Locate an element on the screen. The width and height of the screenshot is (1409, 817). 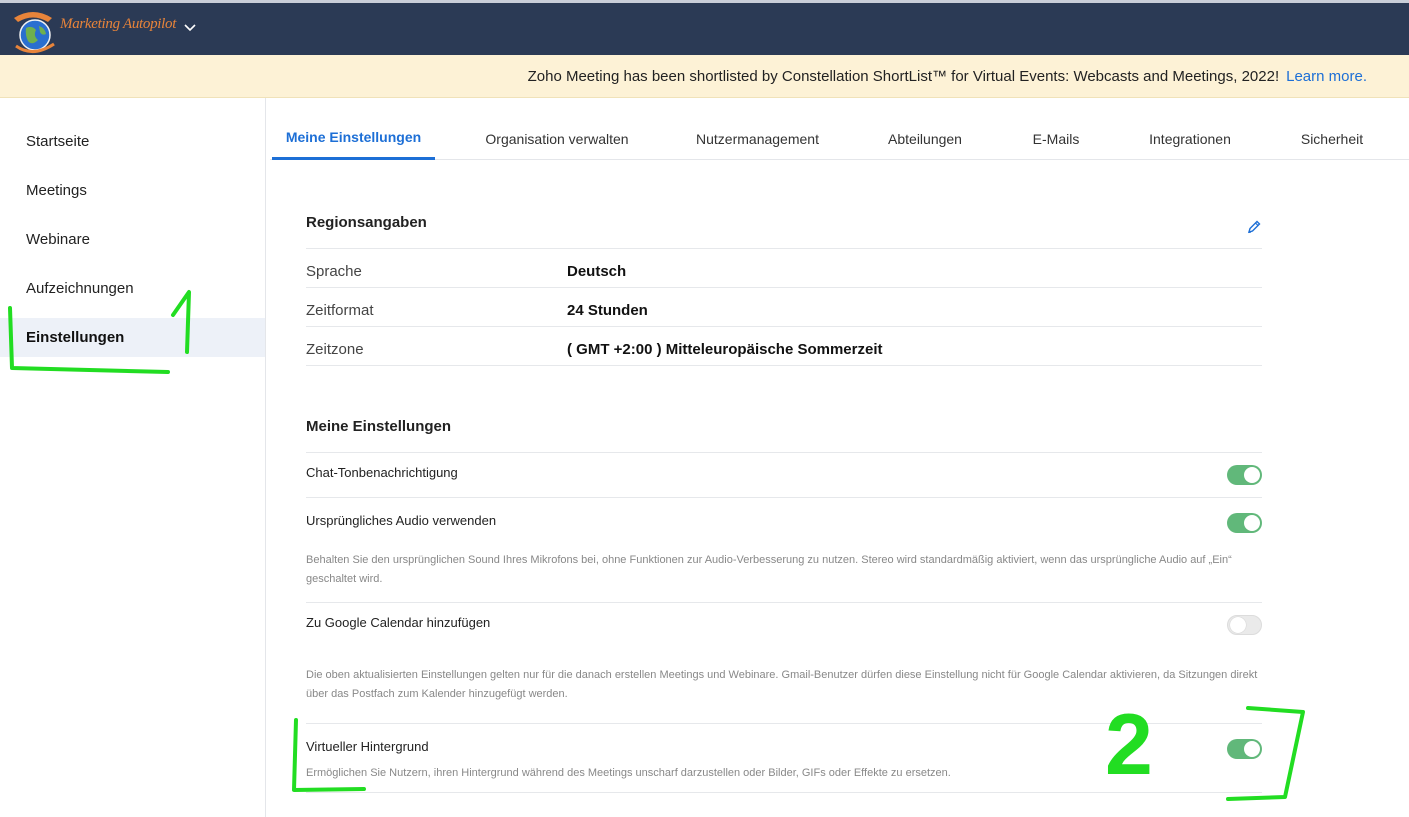
virtual-background-label: Virtueller Hintergrund is located at coordinates (367, 746).